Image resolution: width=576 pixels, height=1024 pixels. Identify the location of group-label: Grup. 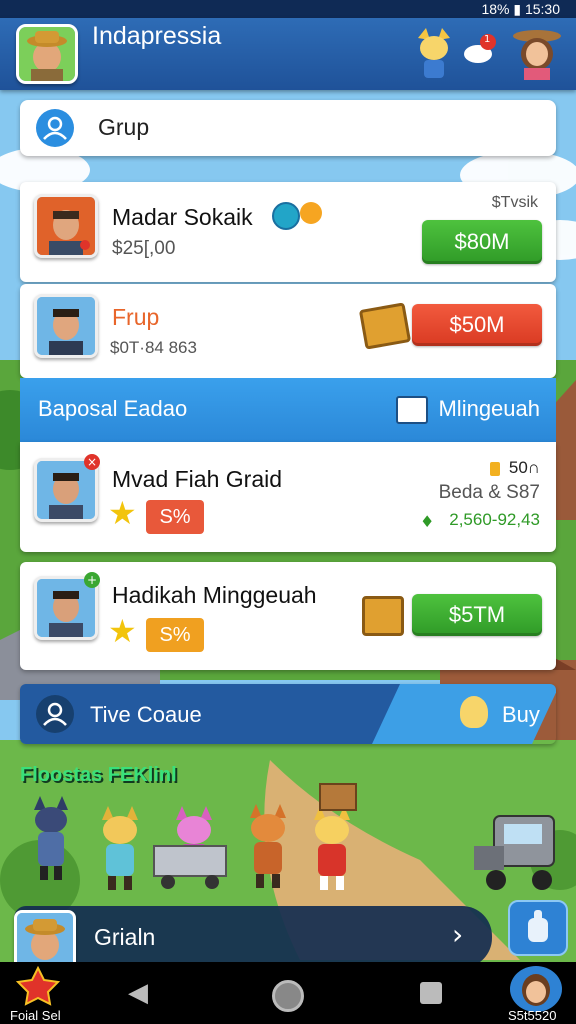
(124, 127).